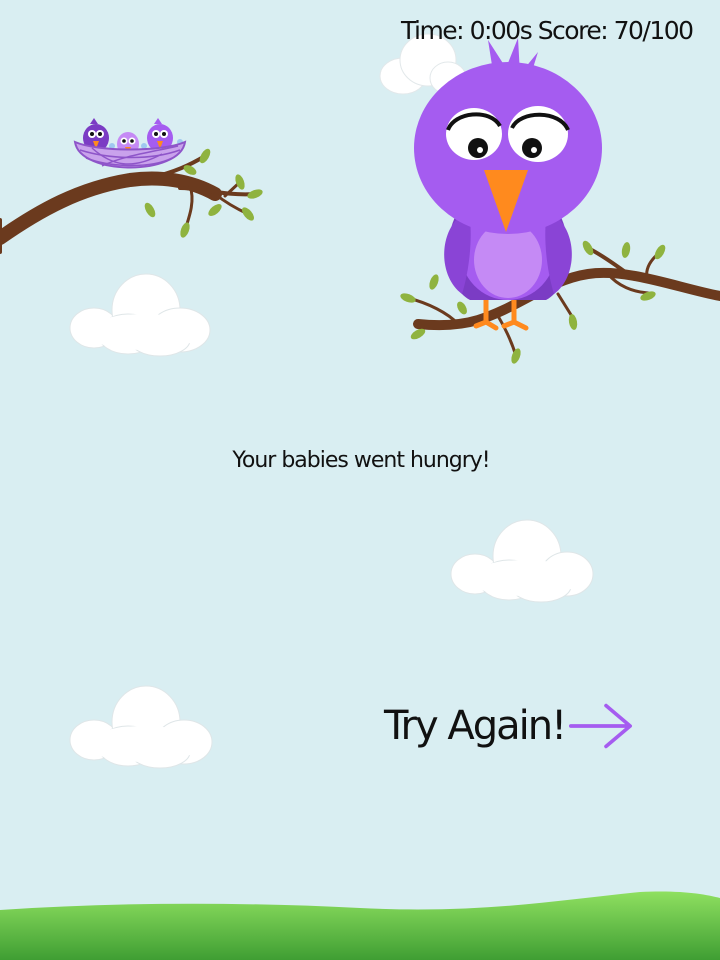  Describe the element at coordinates (360, 925) in the screenshot. I see `grass-ground` at that location.